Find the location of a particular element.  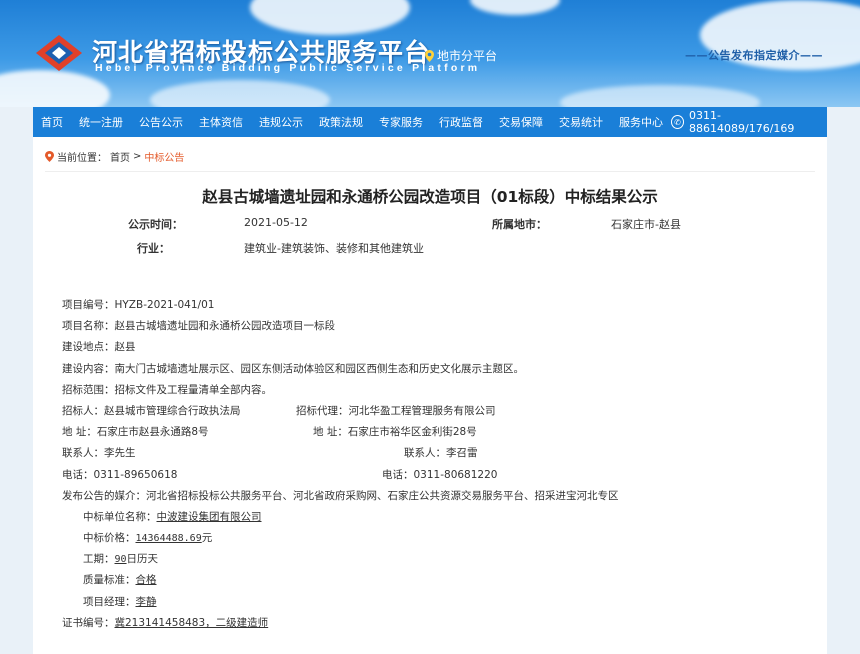

address-row: 地 址：石家庄市赵县永通路8号 地 址：石家庄市裕华区金利街28号 is located at coordinates (340, 432).